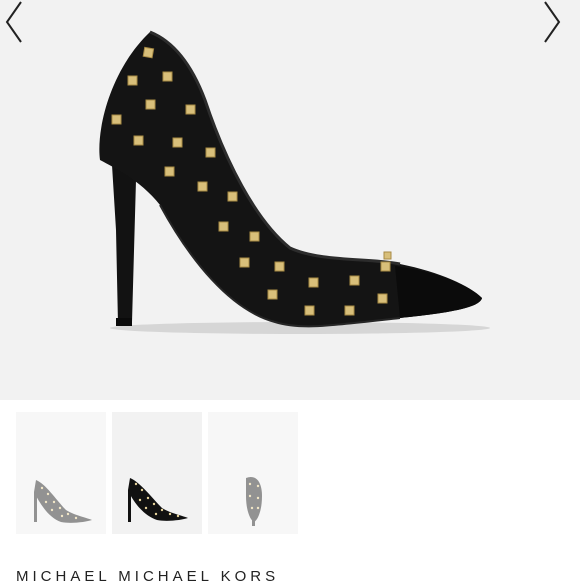 Image resolution: width=580 pixels, height=585 pixels. I want to click on chevron-right-icon, so click(552, 22).